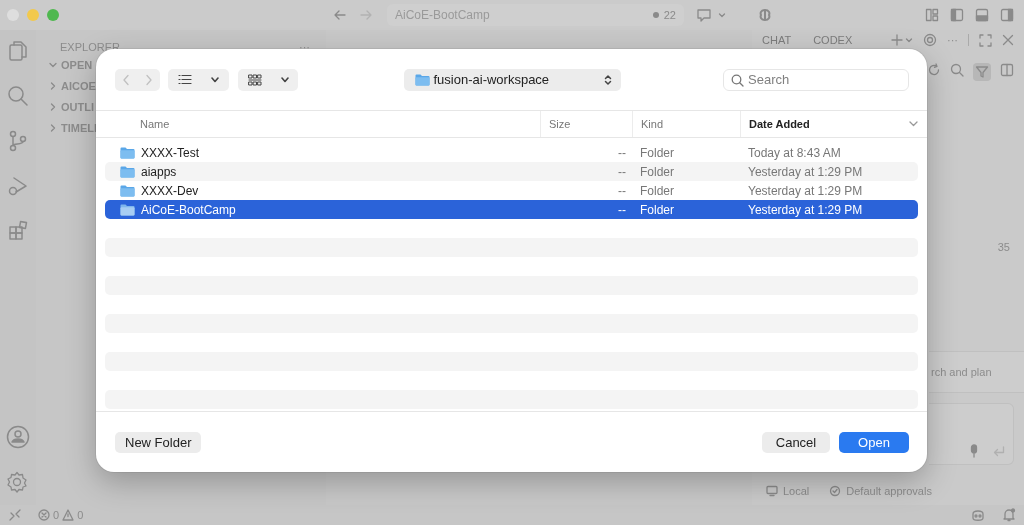  Describe the element at coordinates (511, 190) in the screenshot. I see `file-row: XXXX-Dev -- Folder Yesterday at 1:29 PM` at that location.